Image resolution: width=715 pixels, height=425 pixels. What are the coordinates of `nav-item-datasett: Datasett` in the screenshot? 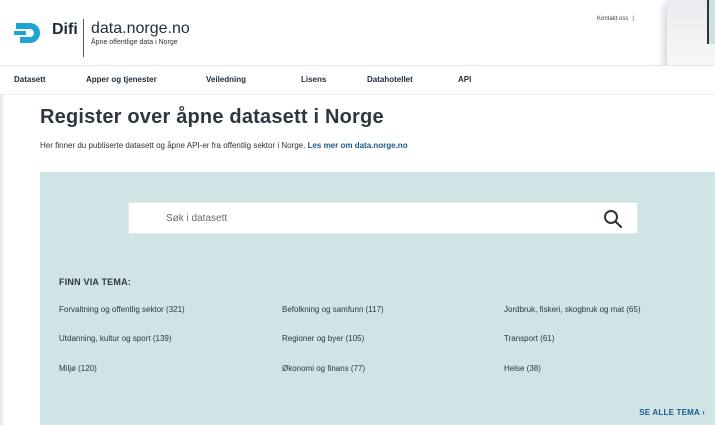 It's located at (30, 79).